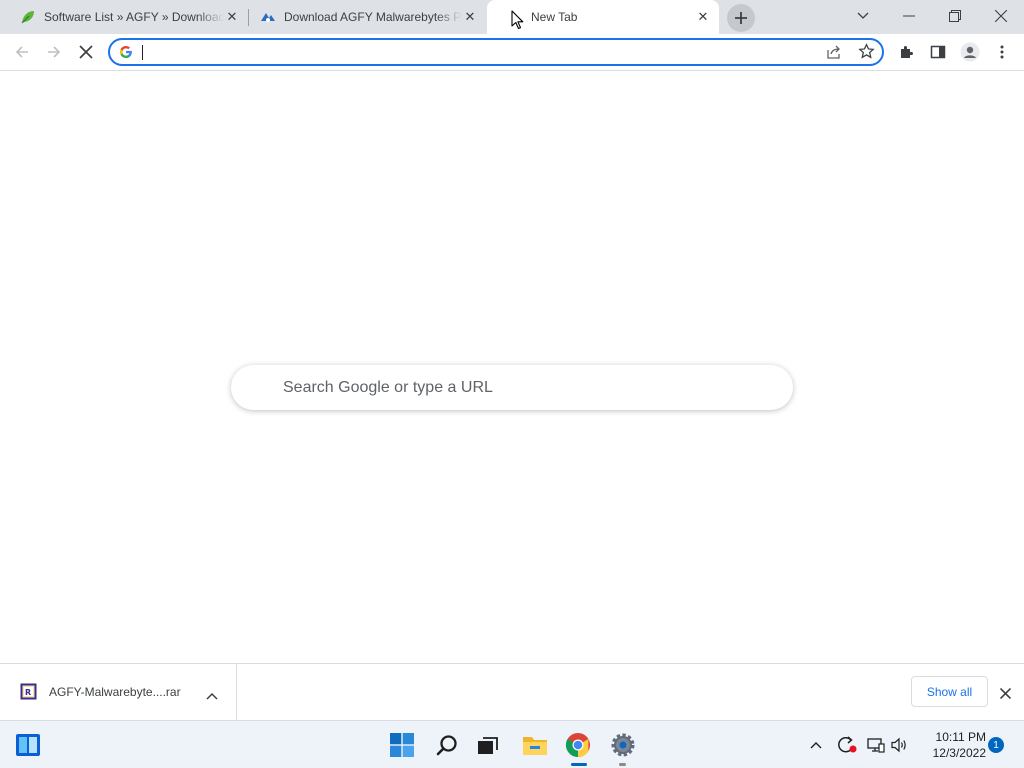 This screenshot has height=768, width=1024. I want to click on search-icon, so click(447, 745).